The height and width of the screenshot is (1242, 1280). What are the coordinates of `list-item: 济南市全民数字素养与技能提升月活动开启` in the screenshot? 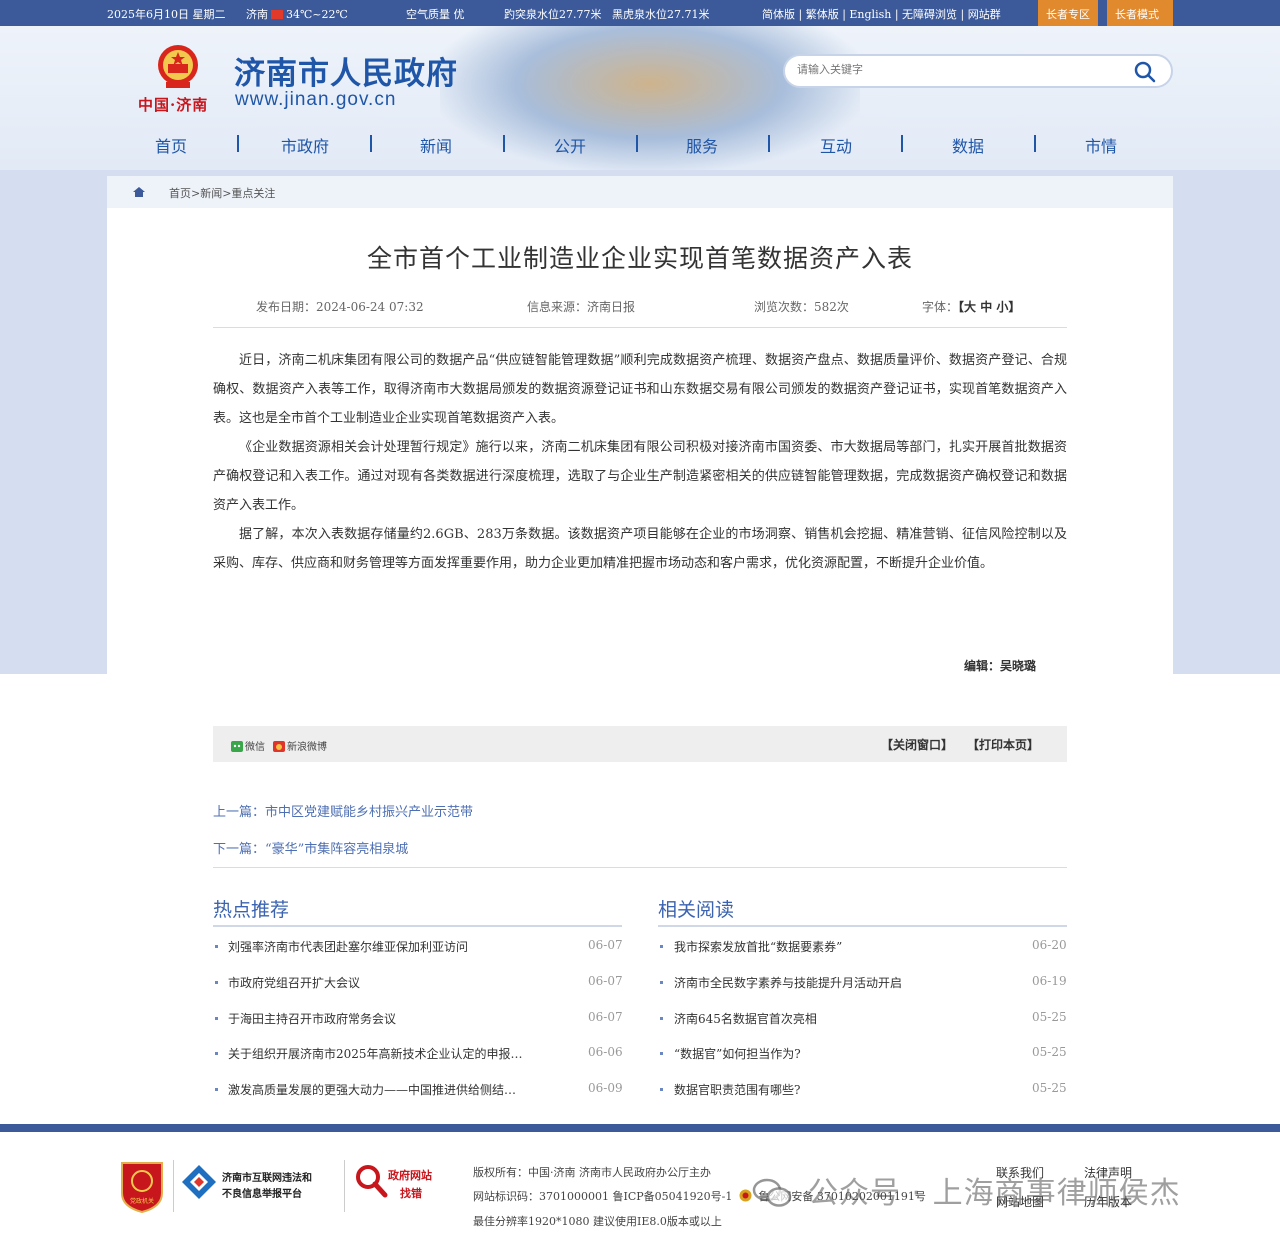 It's located at (846, 982).